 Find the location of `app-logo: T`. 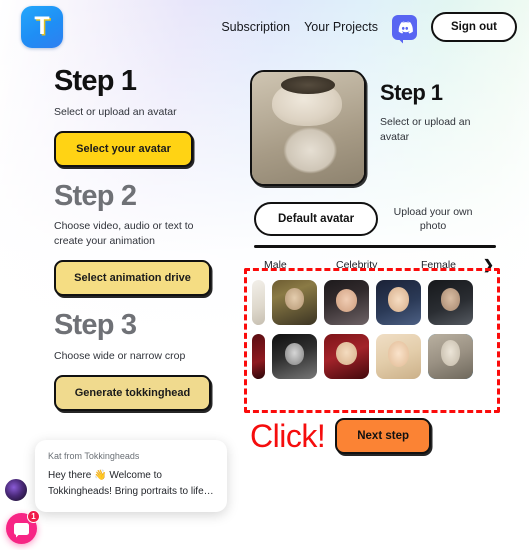

app-logo: T is located at coordinates (42, 27).